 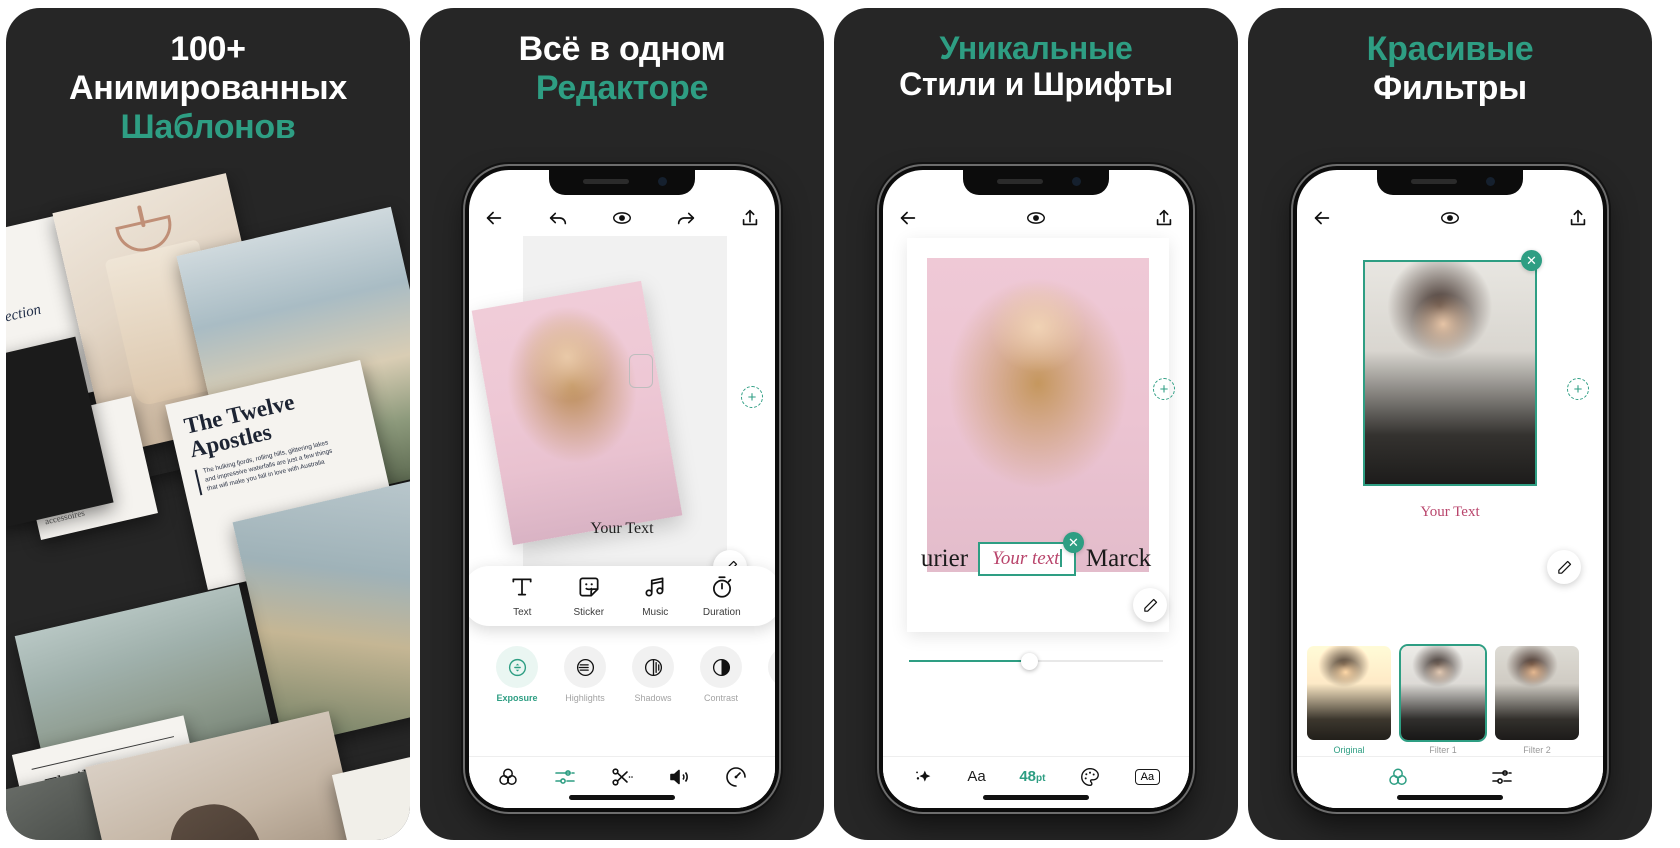 I want to click on headline-line-2: Анимированных, so click(x=208, y=87).